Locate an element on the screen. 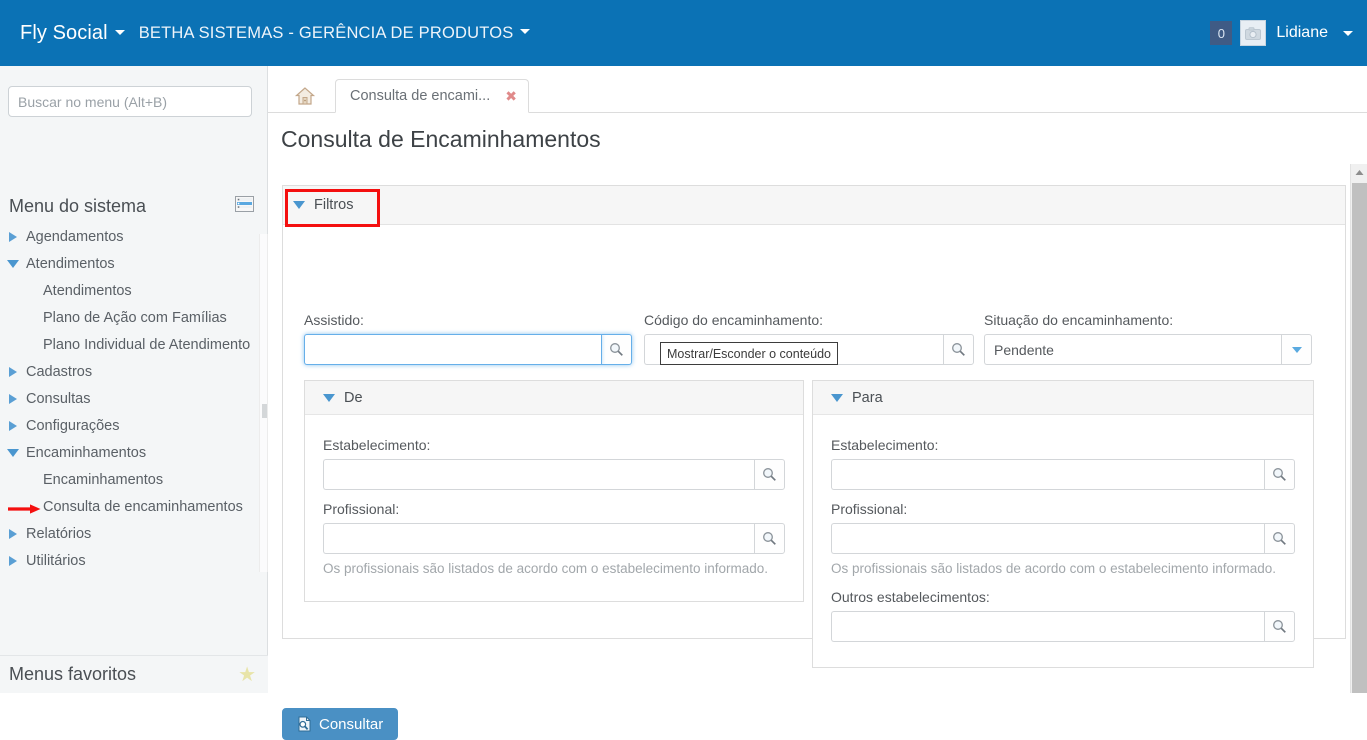 The height and width of the screenshot is (740, 1367). para-outros-search-button is located at coordinates (1279, 626).